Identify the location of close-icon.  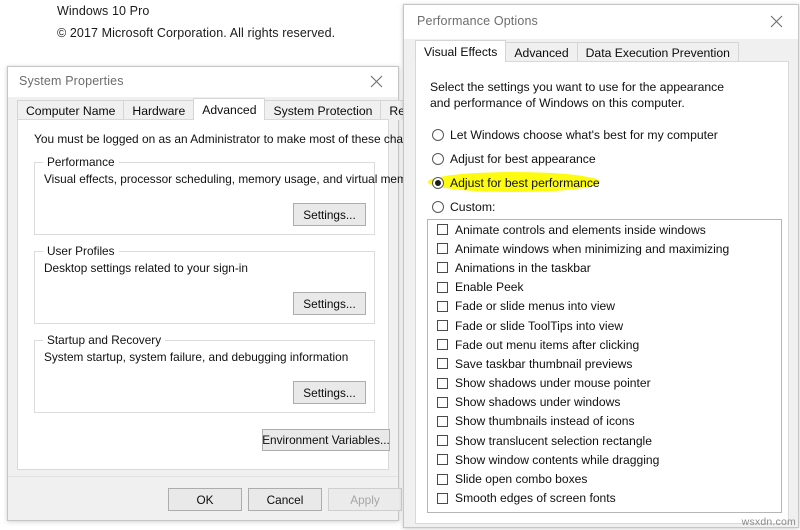
(776, 21).